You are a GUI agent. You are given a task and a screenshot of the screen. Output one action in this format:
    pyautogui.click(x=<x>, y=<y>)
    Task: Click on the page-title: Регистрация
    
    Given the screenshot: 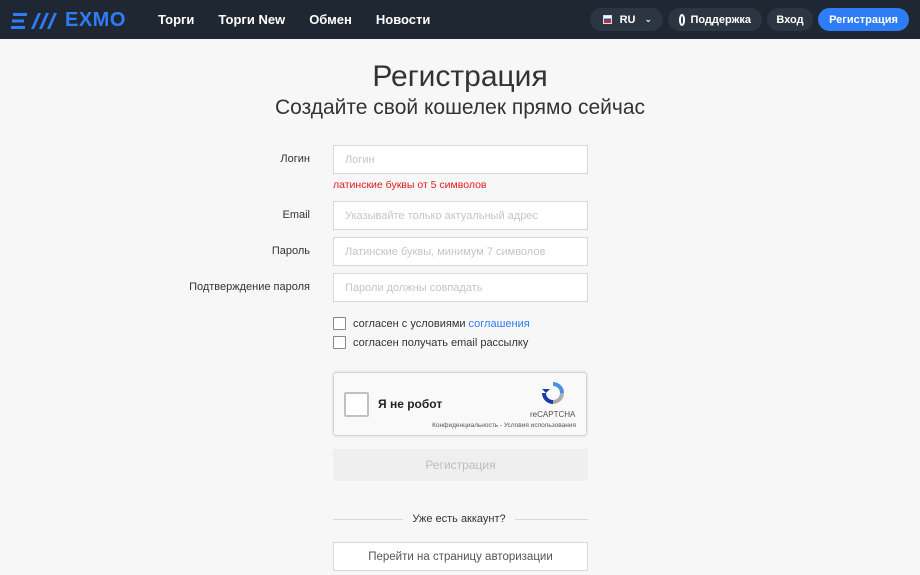 What is the action you would take?
    pyautogui.click(x=460, y=76)
    